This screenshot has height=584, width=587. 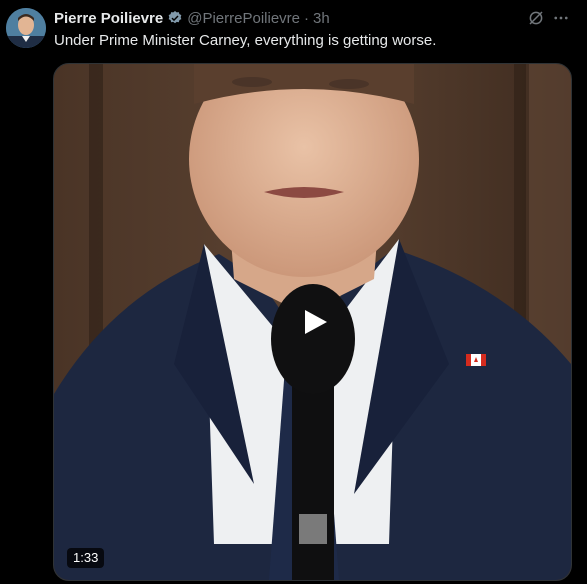 I want to click on grok-icon, so click(x=536, y=18).